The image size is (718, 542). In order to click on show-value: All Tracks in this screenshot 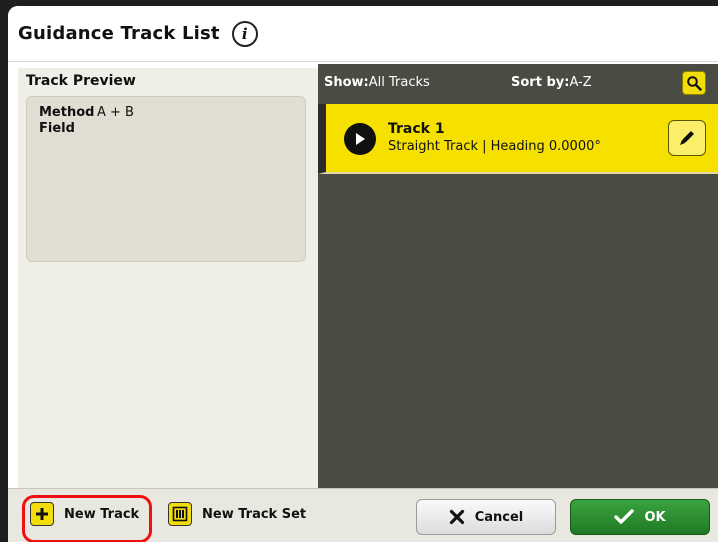, I will do `click(399, 82)`.